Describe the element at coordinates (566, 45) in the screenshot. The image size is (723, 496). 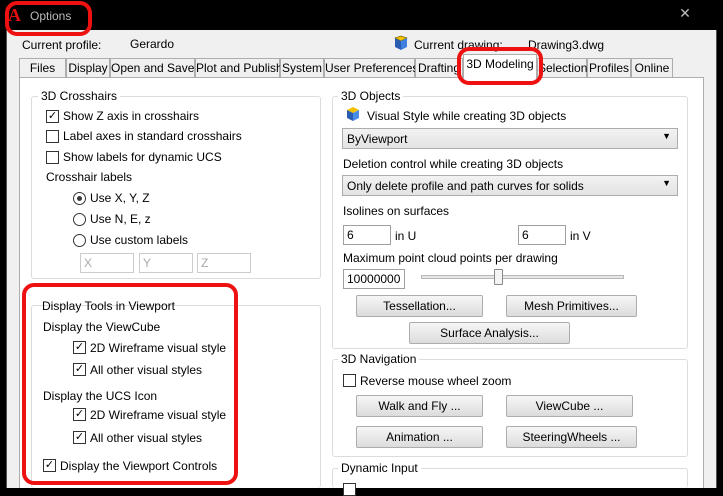
I see `current-drawing-value: Drawing3.dwg` at that location.